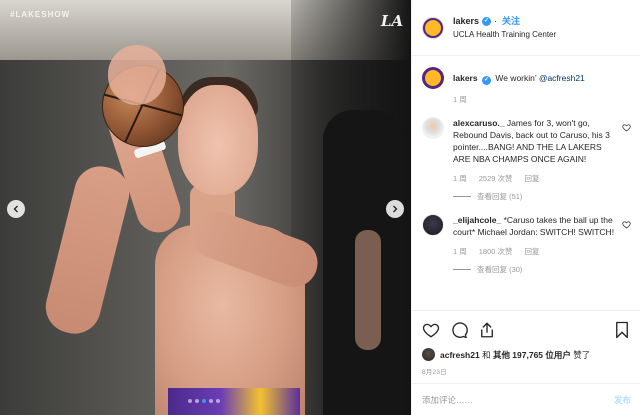 The width and height of the screenshot is (640, 415). I want to click on caption-meta: 1 周, so click(535, 99).